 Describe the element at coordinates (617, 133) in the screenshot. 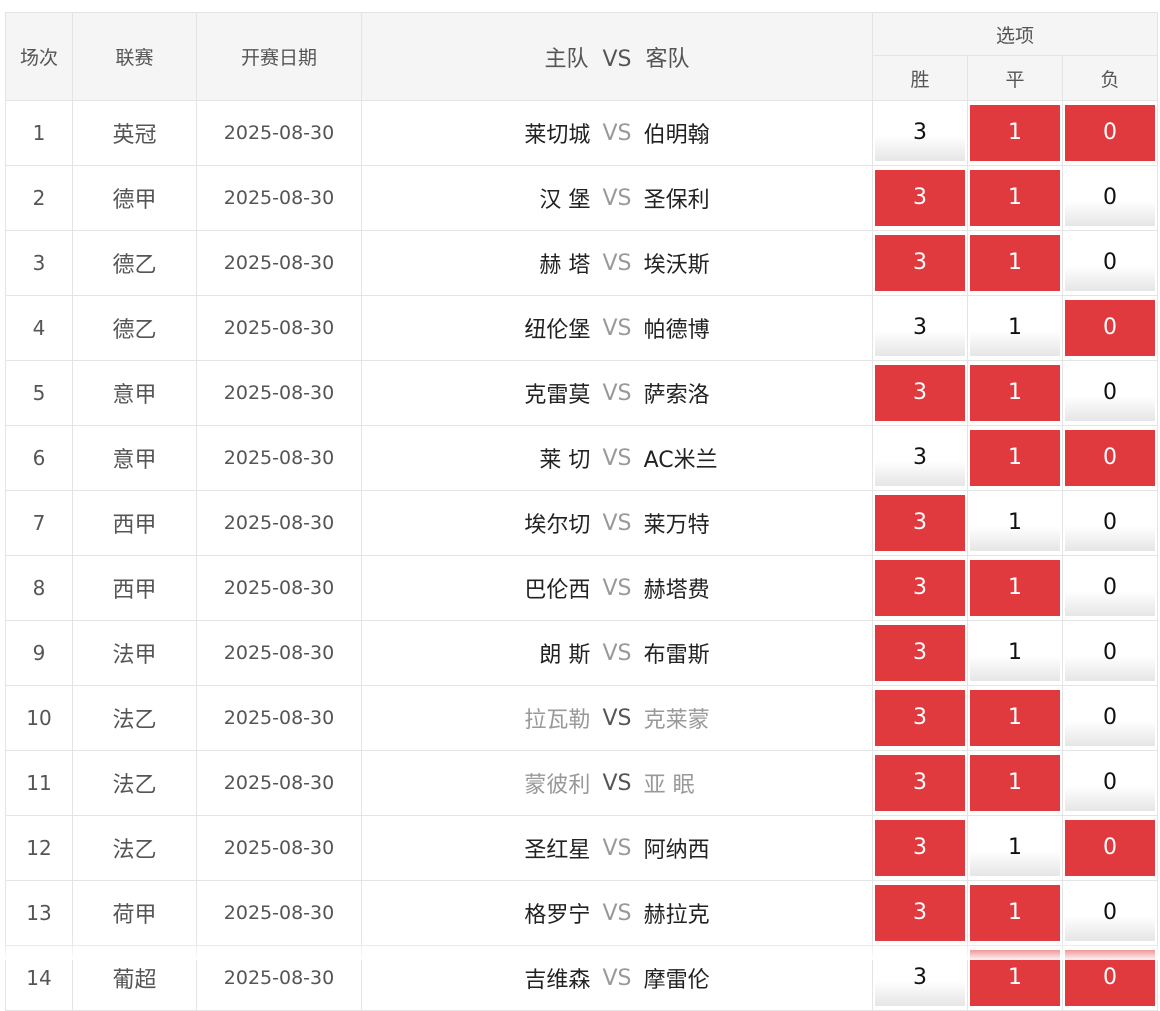

I see `teams-cell: 莱切城 VS 伯明翰` at that location.